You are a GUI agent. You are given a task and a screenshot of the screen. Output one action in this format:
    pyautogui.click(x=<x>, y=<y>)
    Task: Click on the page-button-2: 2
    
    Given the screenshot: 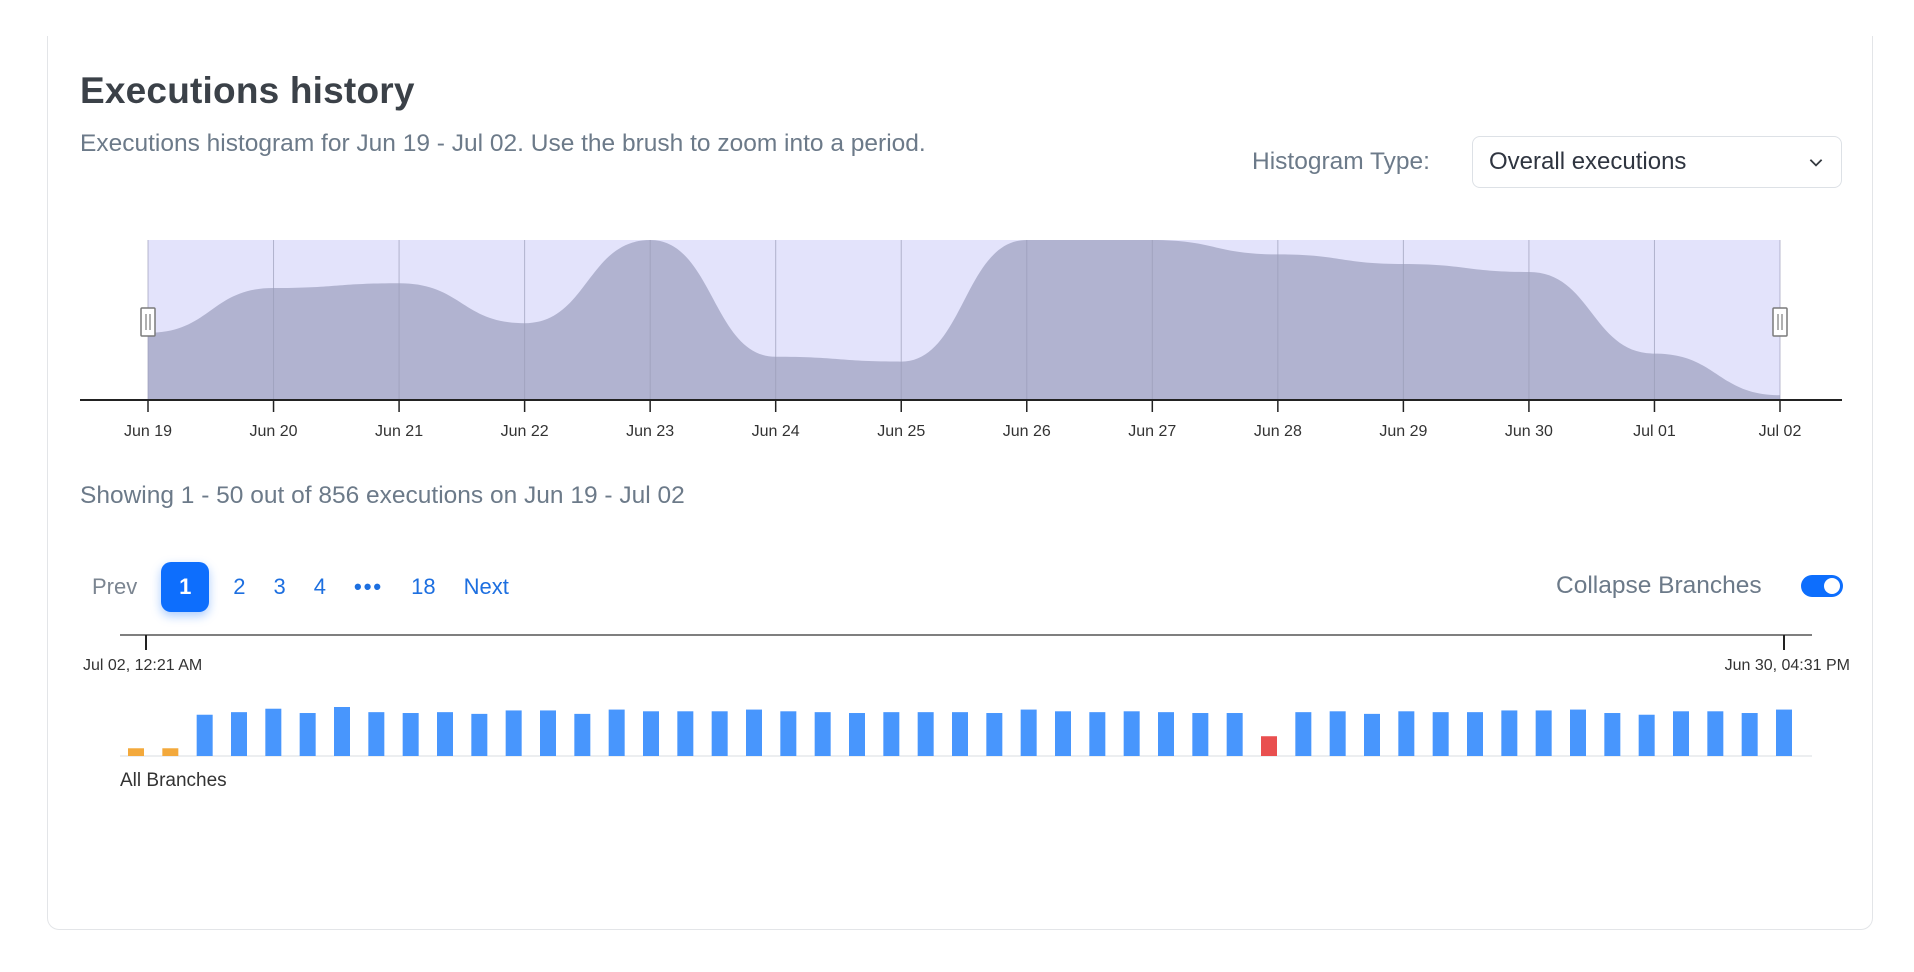 What is the action you would take?
    pyautogui.click(x=239, y=587)
    